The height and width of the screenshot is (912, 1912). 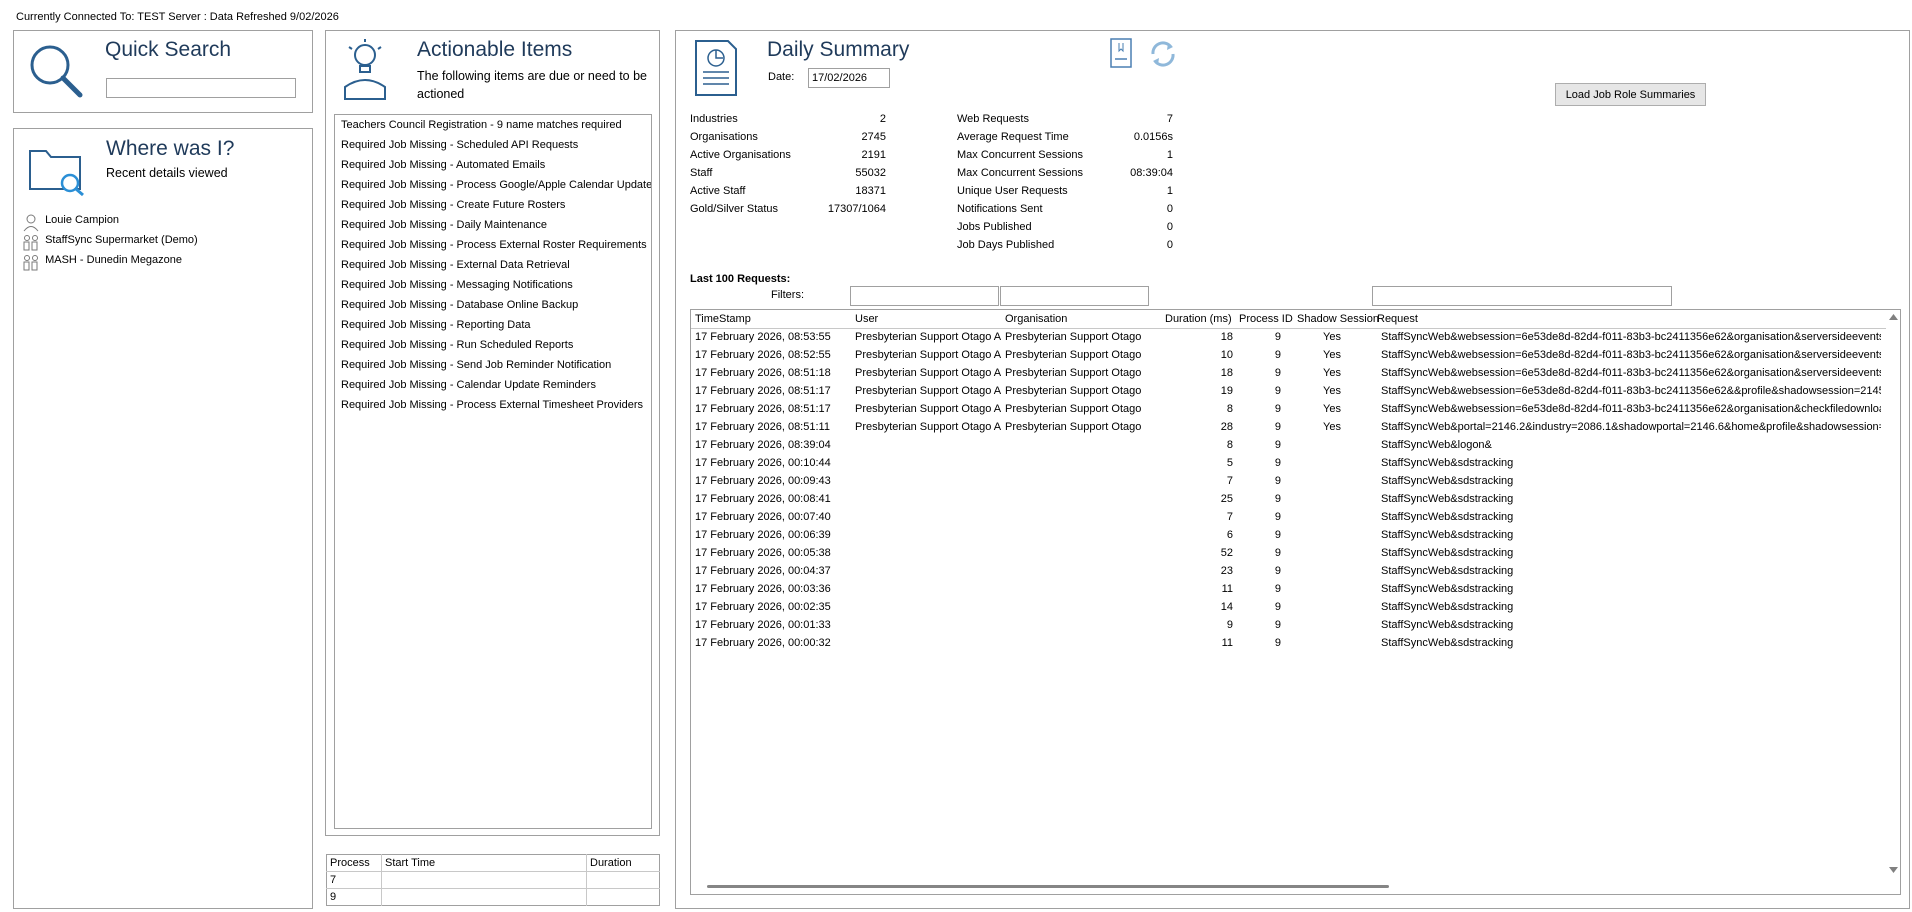 I want to click on organisation-filter-input, so click(x=1074, y=296).